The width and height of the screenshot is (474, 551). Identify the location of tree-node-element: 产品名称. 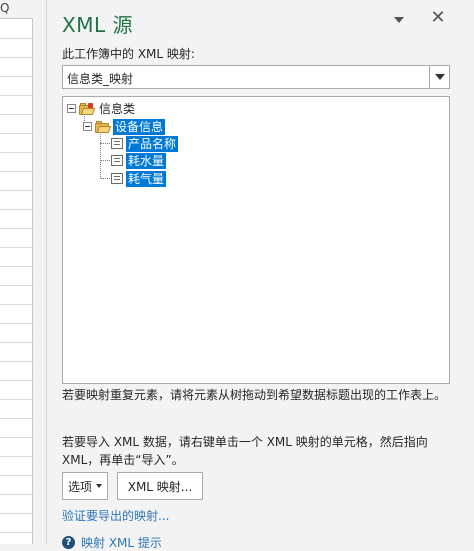
(145, 143).